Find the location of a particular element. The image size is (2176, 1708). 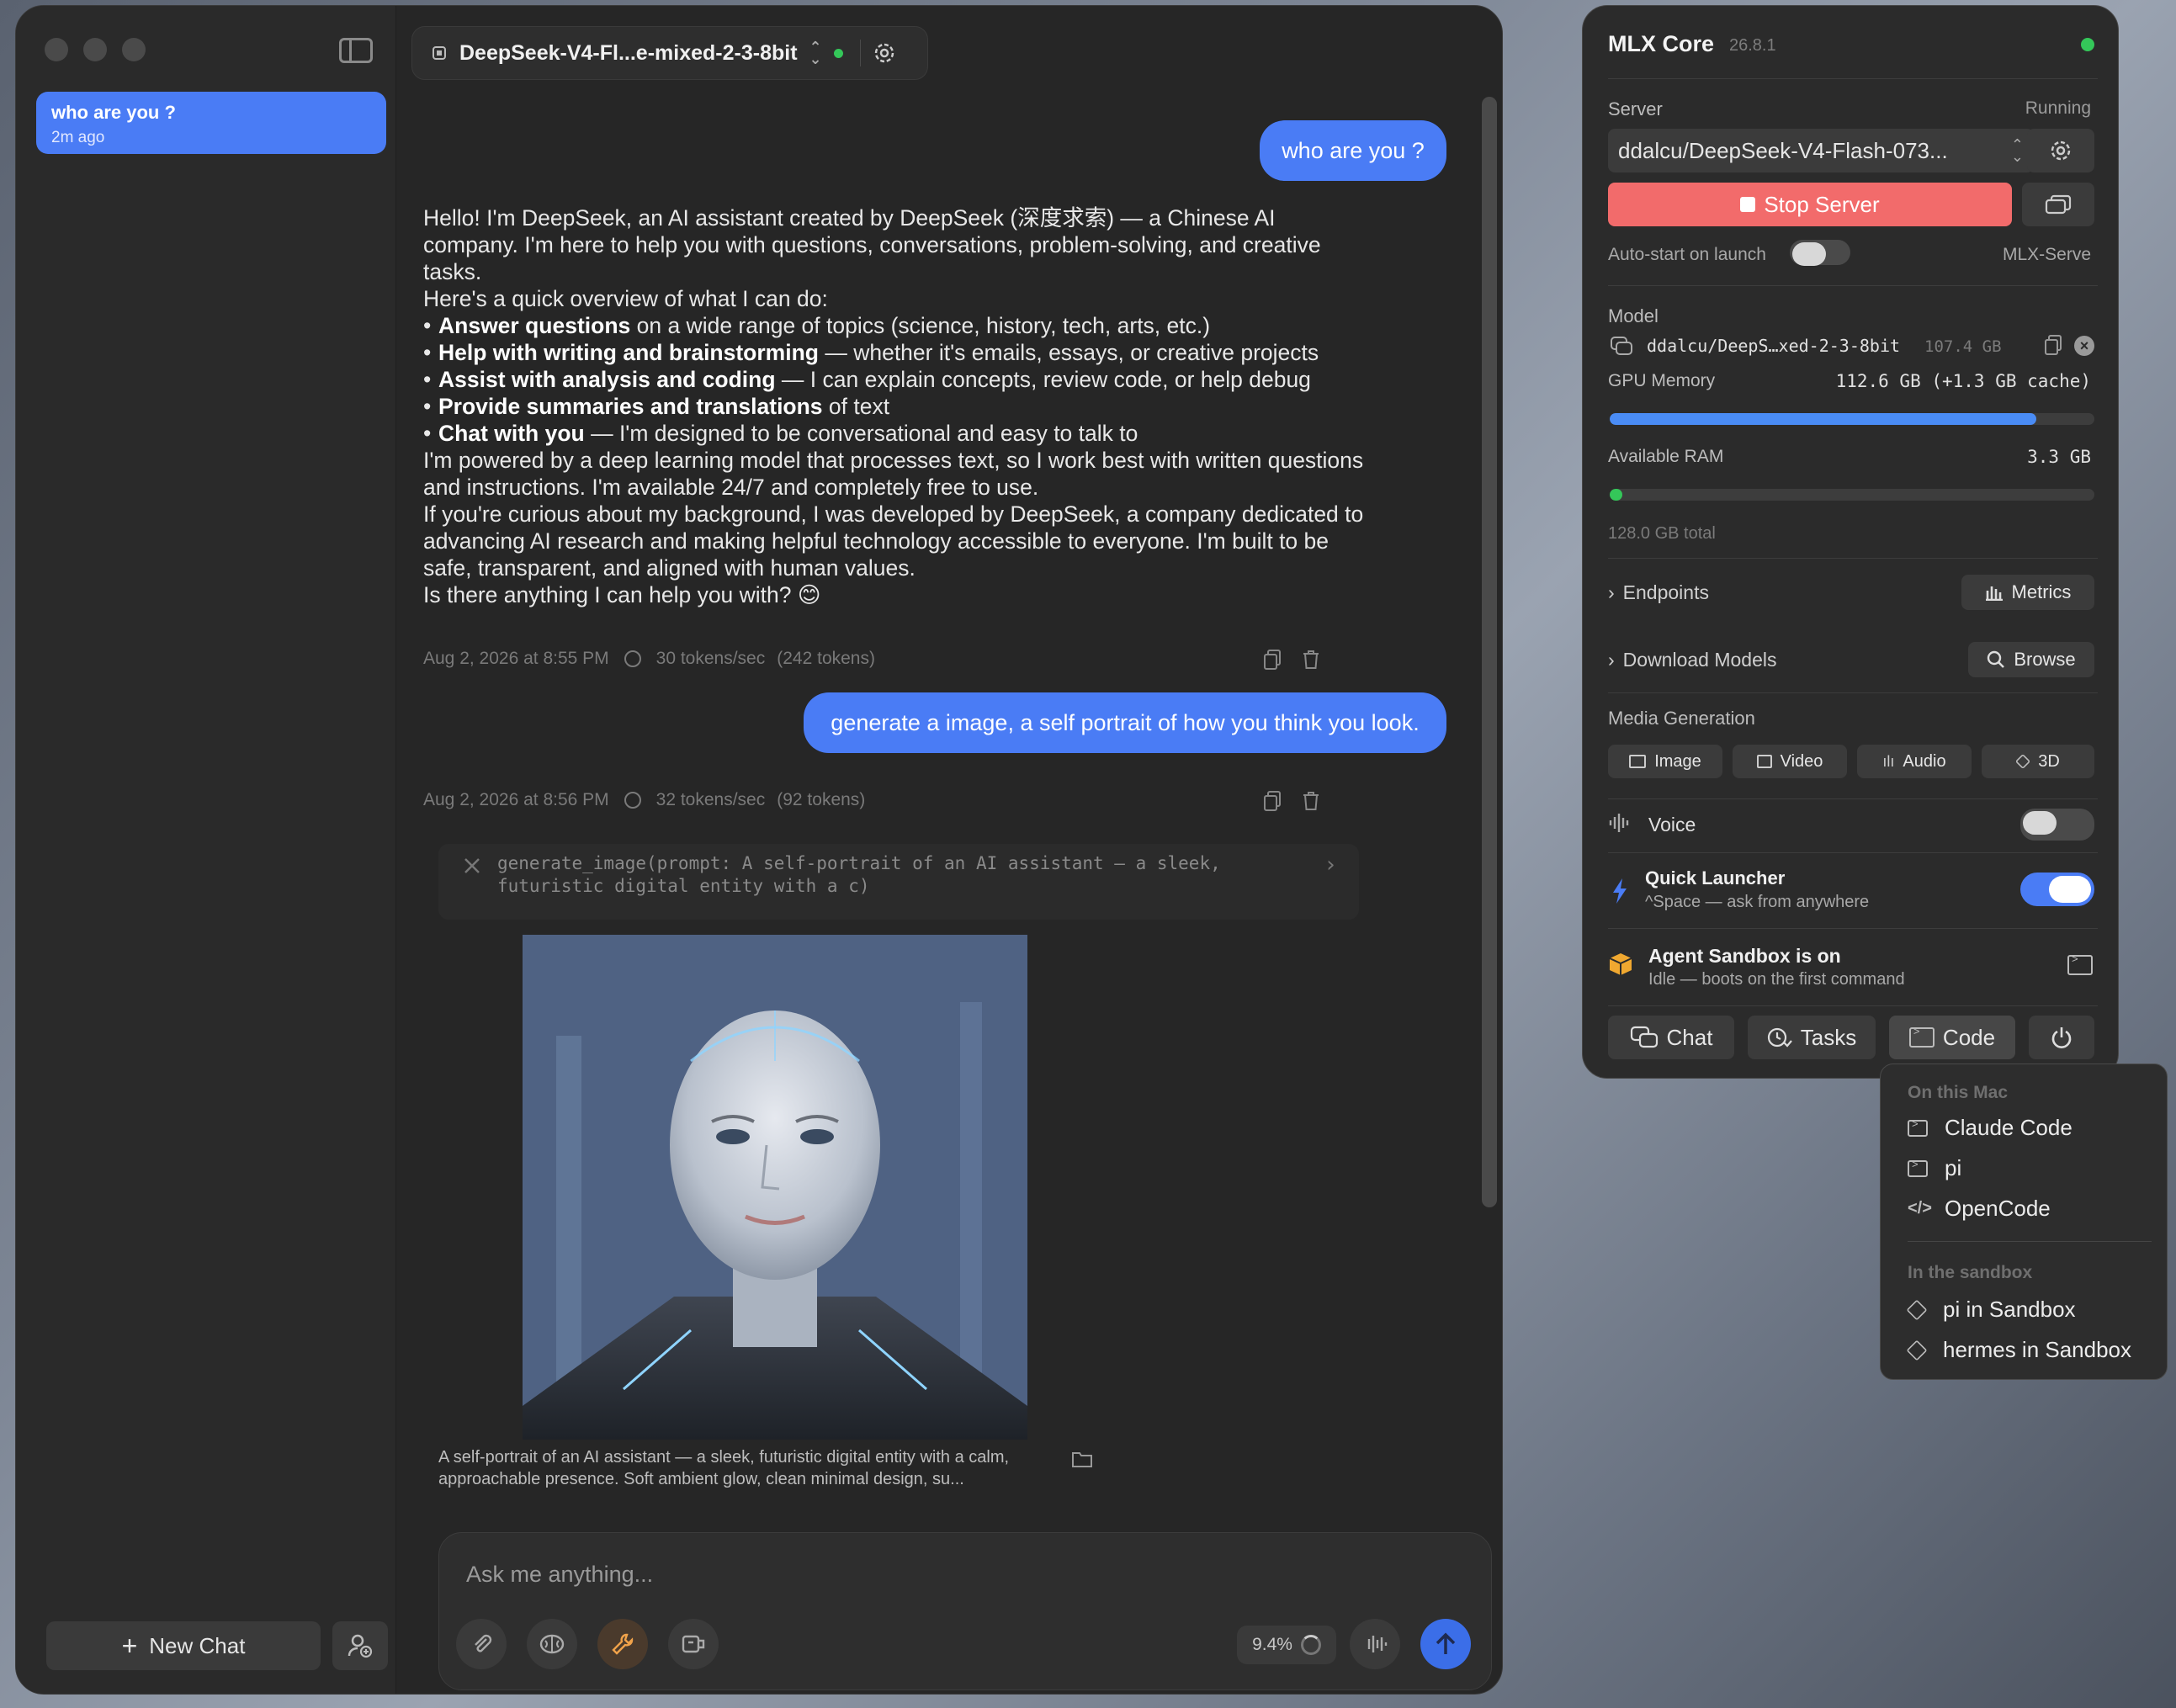

attach-button is located at coordinates (482, 1644).